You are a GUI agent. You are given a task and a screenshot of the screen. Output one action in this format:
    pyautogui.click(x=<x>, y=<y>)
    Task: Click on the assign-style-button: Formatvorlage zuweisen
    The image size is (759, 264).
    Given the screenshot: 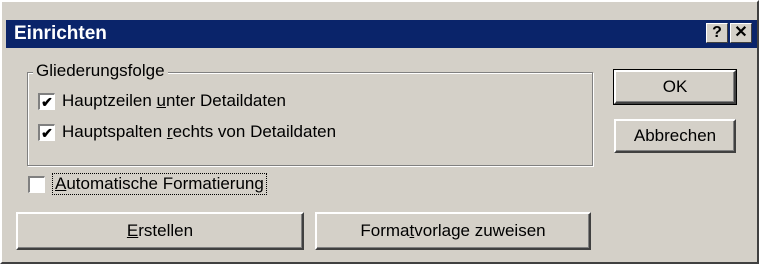 What is the action you would take?
    pyautogui.click(x=453, y=231)
    